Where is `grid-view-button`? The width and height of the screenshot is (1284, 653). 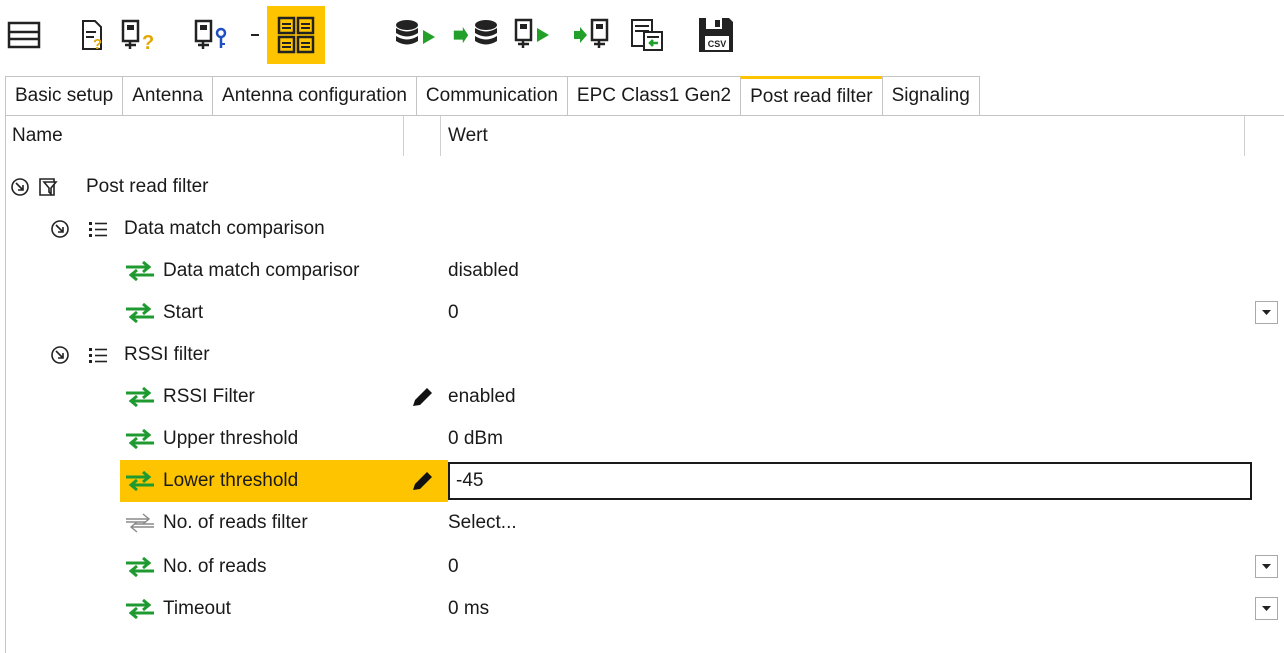
grid-view-button is located at coordinates (296, 35).